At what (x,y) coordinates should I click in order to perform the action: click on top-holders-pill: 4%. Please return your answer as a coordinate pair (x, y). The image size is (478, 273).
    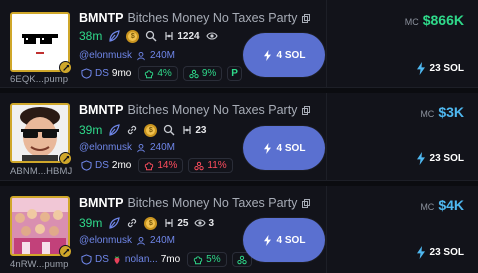
    Looking at the image, I should click on (158, 73).